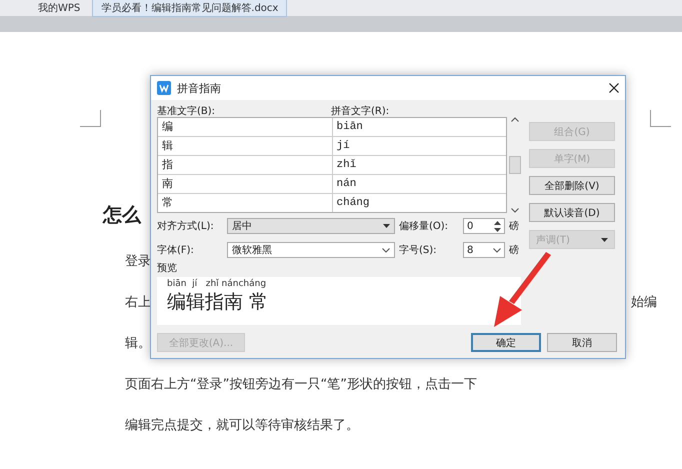 The image size is (682, 469). What do you see at coordinates (138, 343) in the screenshot?
I see `document-text: 辑。` at bounding box center [138, 343].